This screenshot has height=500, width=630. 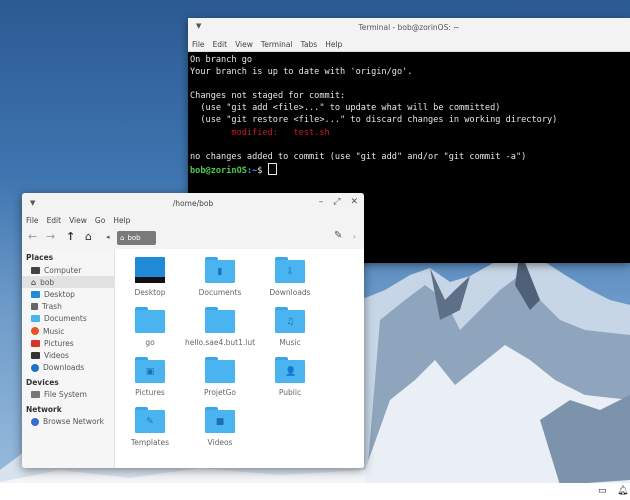 I want to click on sidebar-item-bob: ⌂ bob, so click(x=68, y=282).